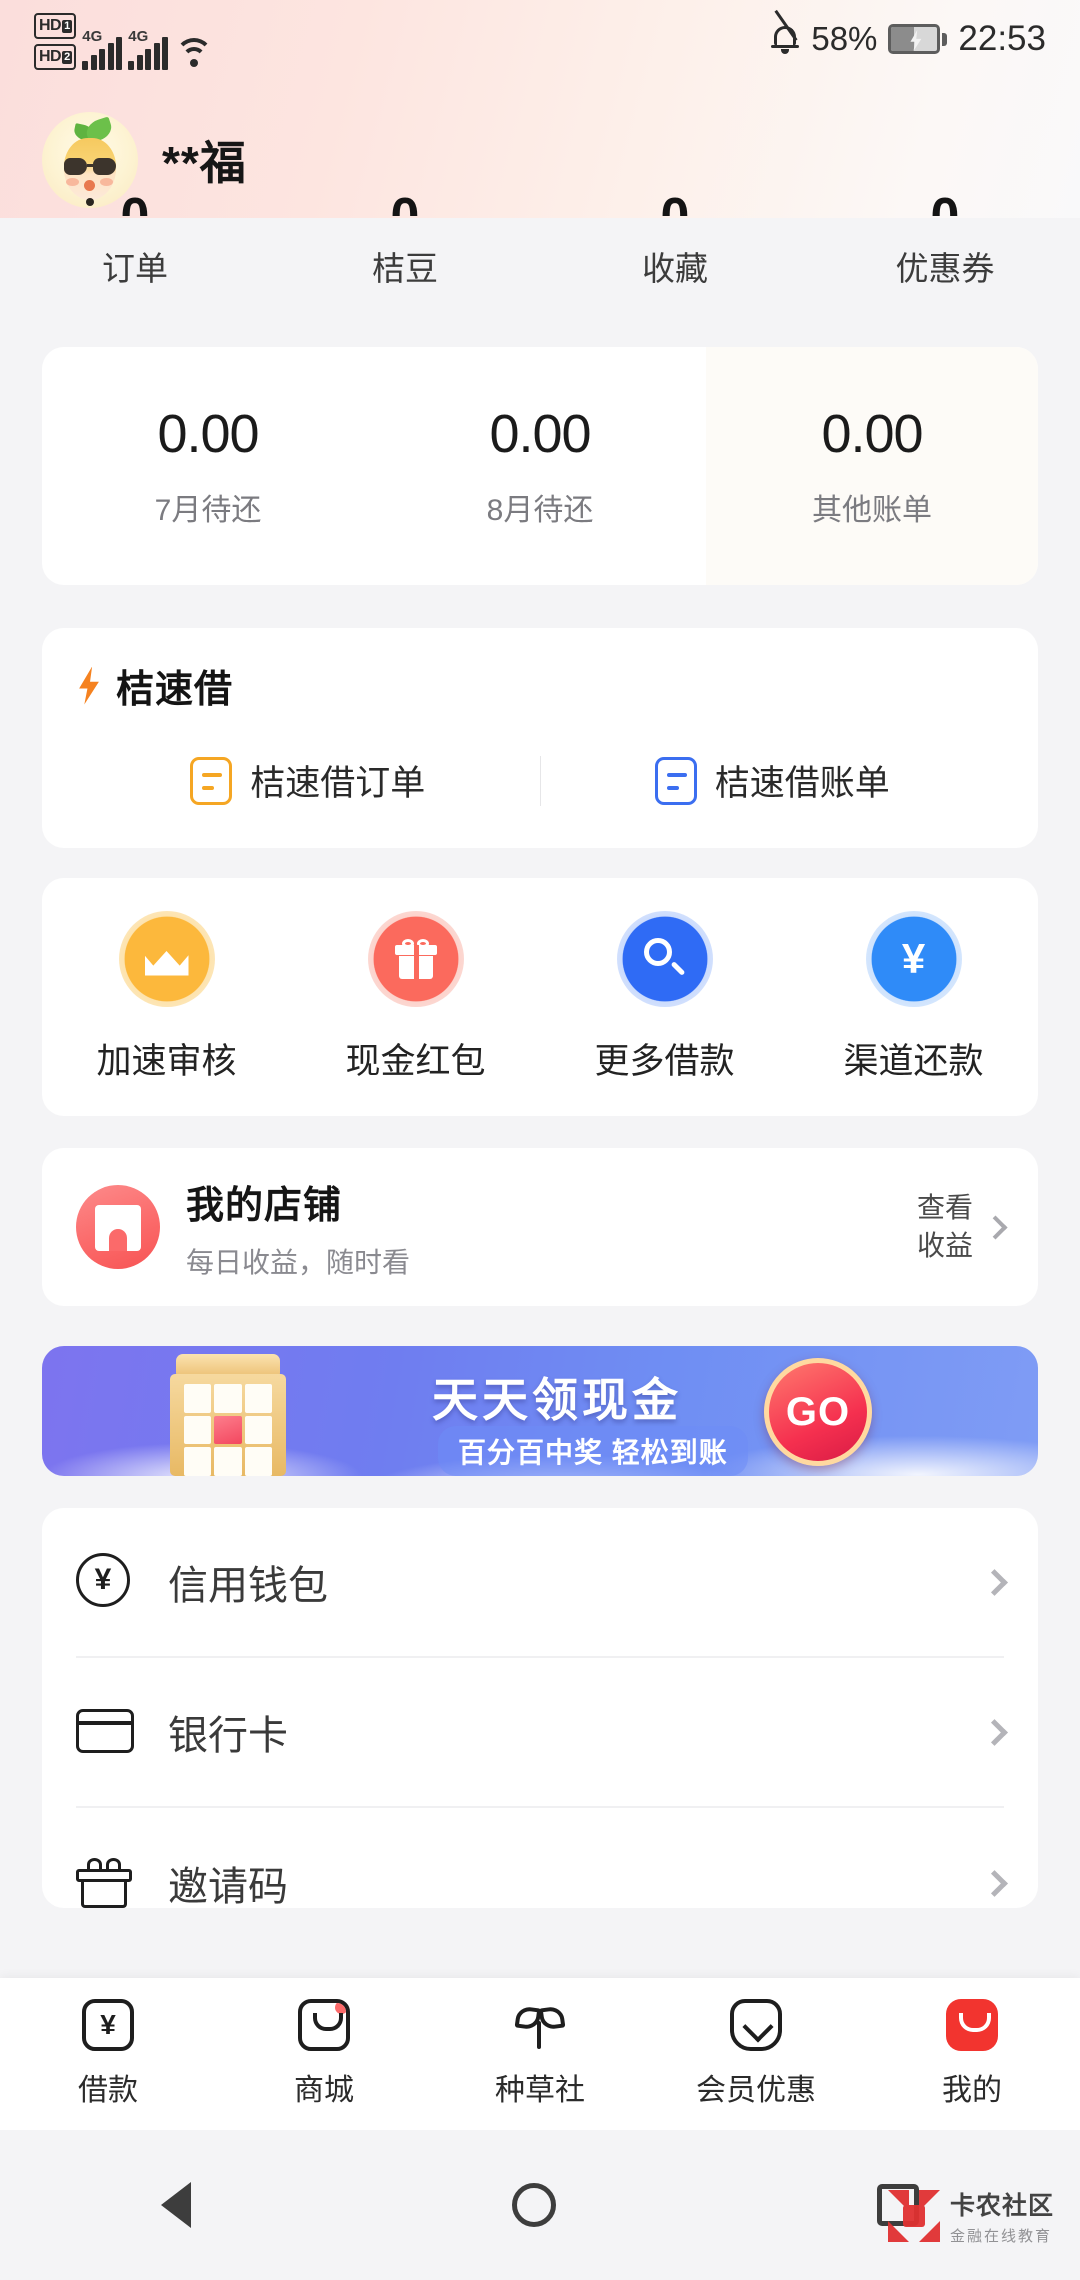 The width and height of the screenshot is (1080, 2280). Describe the element at coordinates (593, 1451) in the screenshot. I see `banner-subtitle: 百分百中奖 轻松到账` at that location.